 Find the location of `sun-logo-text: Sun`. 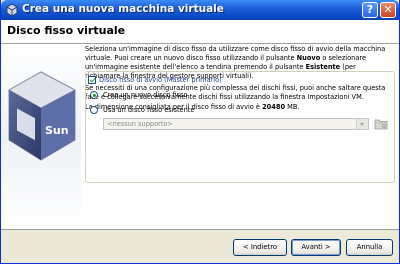

sun-logo-text: Sun is located at coordinates (57, 130).